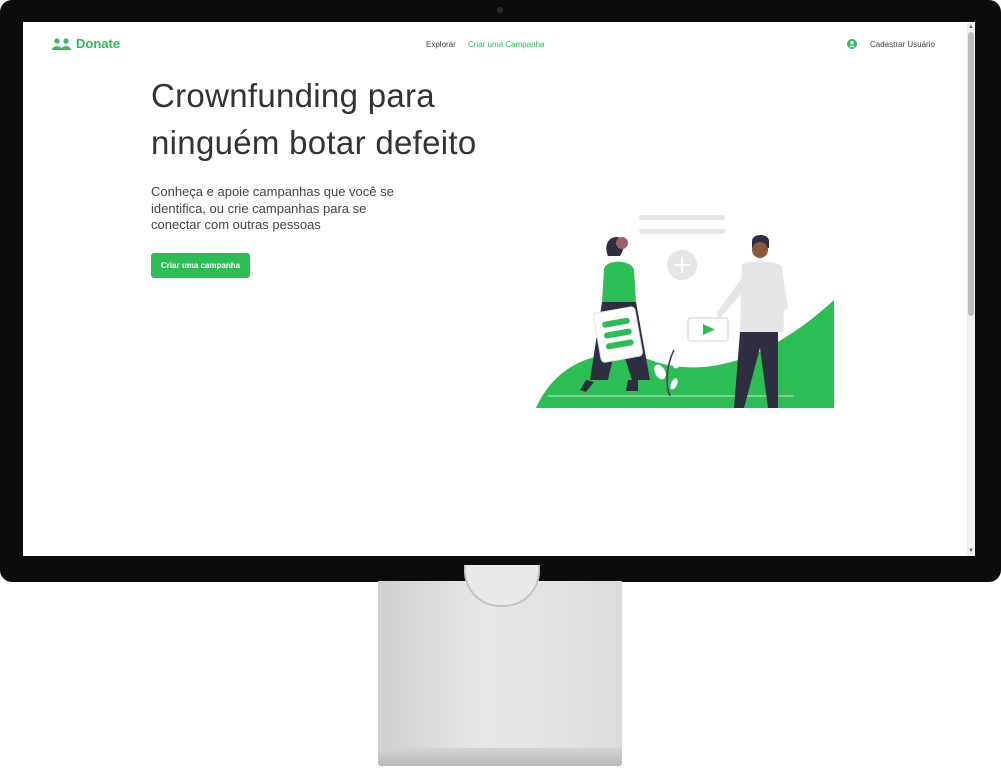 This screenshot has height=770, width=1001. I want to click on page-scrollbar: ▲ ▼, so click(971, 289).